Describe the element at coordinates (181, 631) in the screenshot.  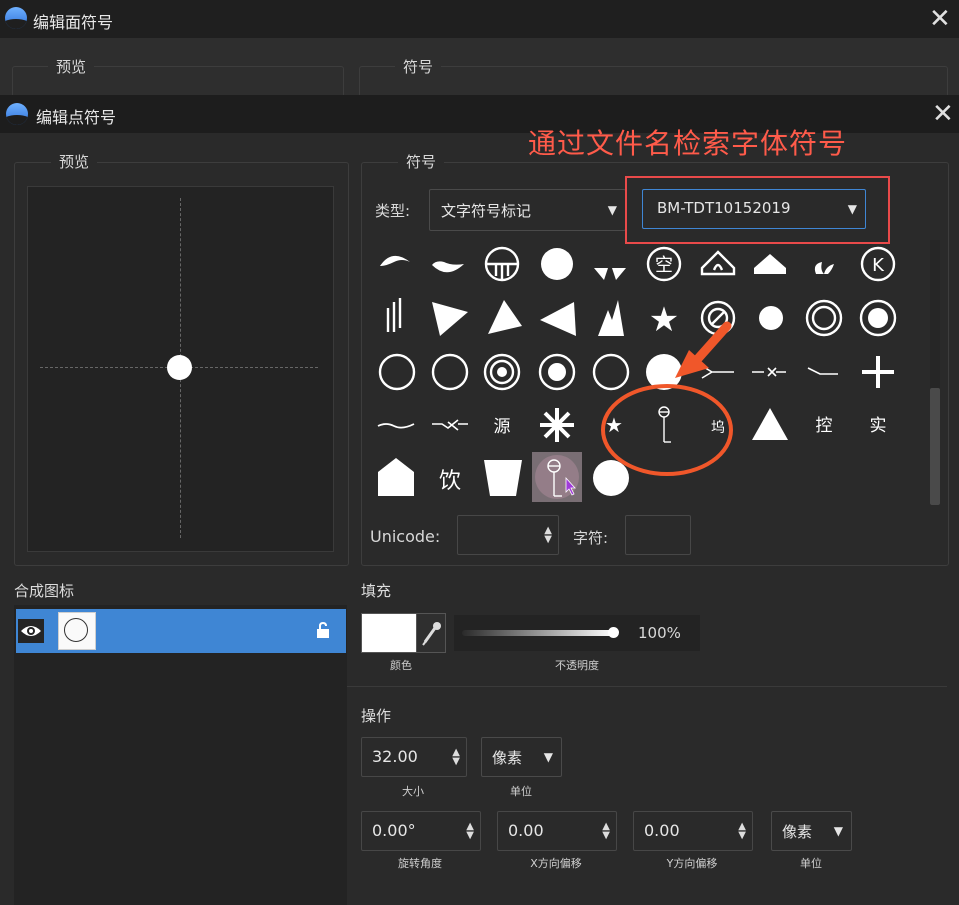
I see `layer-row` at that location.